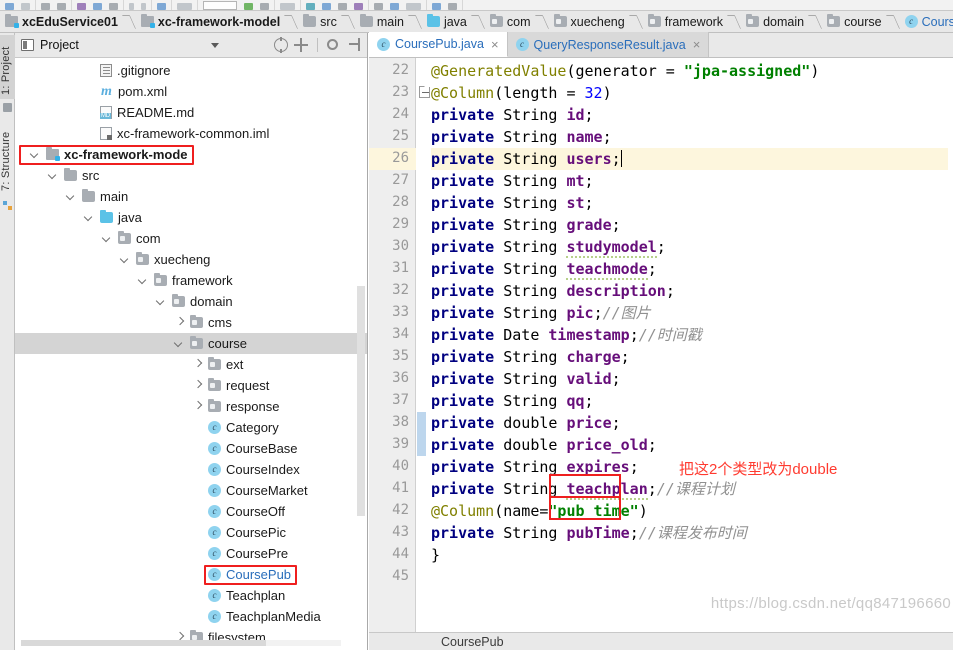  What do you see at coordinates (326, 6) in the screenshot?
I see `commit-icon` at bounding box center [326, 6].